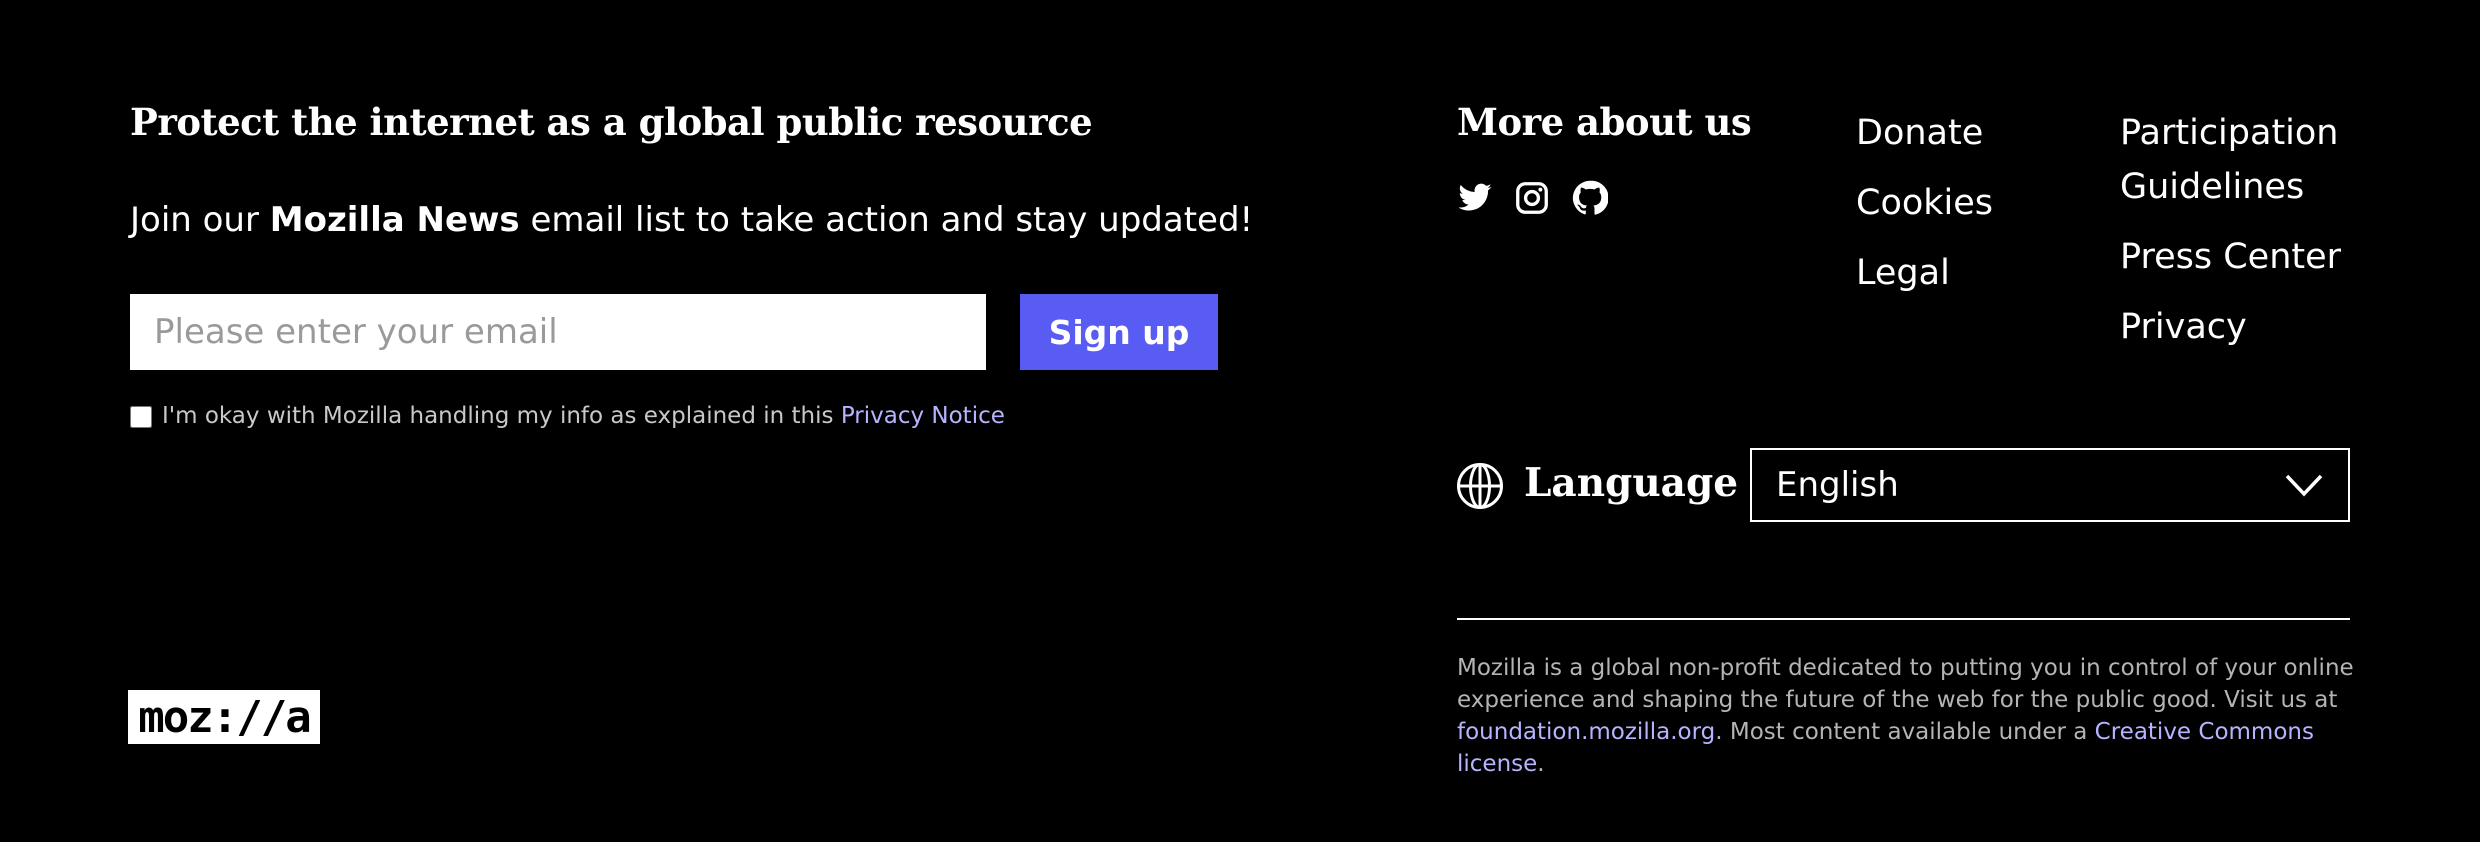 Image resolution: width=2480 pixels, height=842 pixels. Describe the element at coordinates (1604, 122) in the screenshot. I see `more-about-heading: More about us` at that location.